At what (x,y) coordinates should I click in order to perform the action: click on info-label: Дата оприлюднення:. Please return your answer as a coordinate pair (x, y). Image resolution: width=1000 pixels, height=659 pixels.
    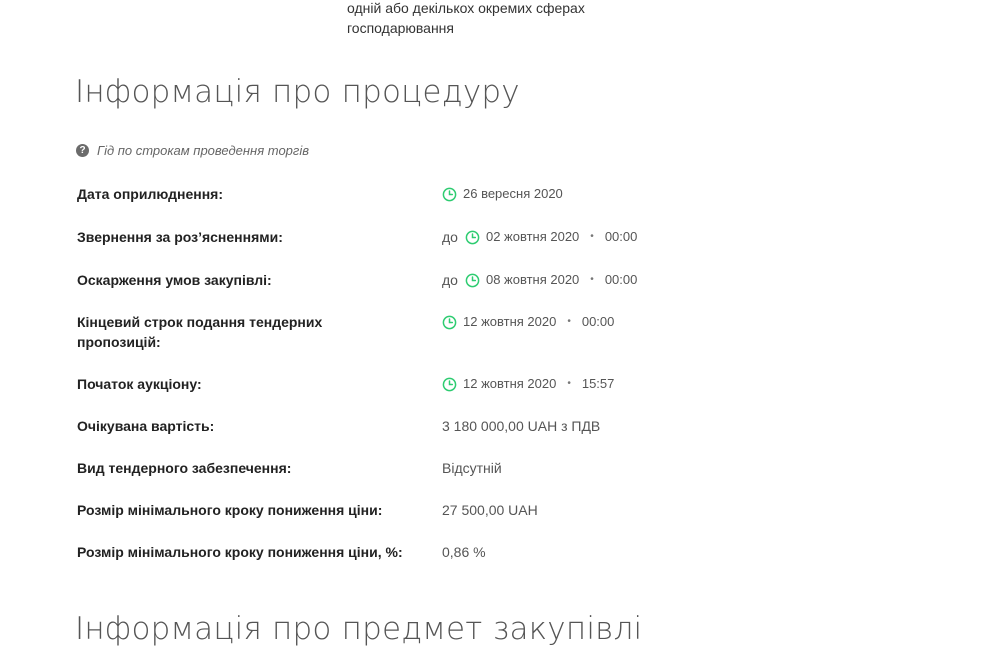
    Looking at the image, I should click on (150, 194).